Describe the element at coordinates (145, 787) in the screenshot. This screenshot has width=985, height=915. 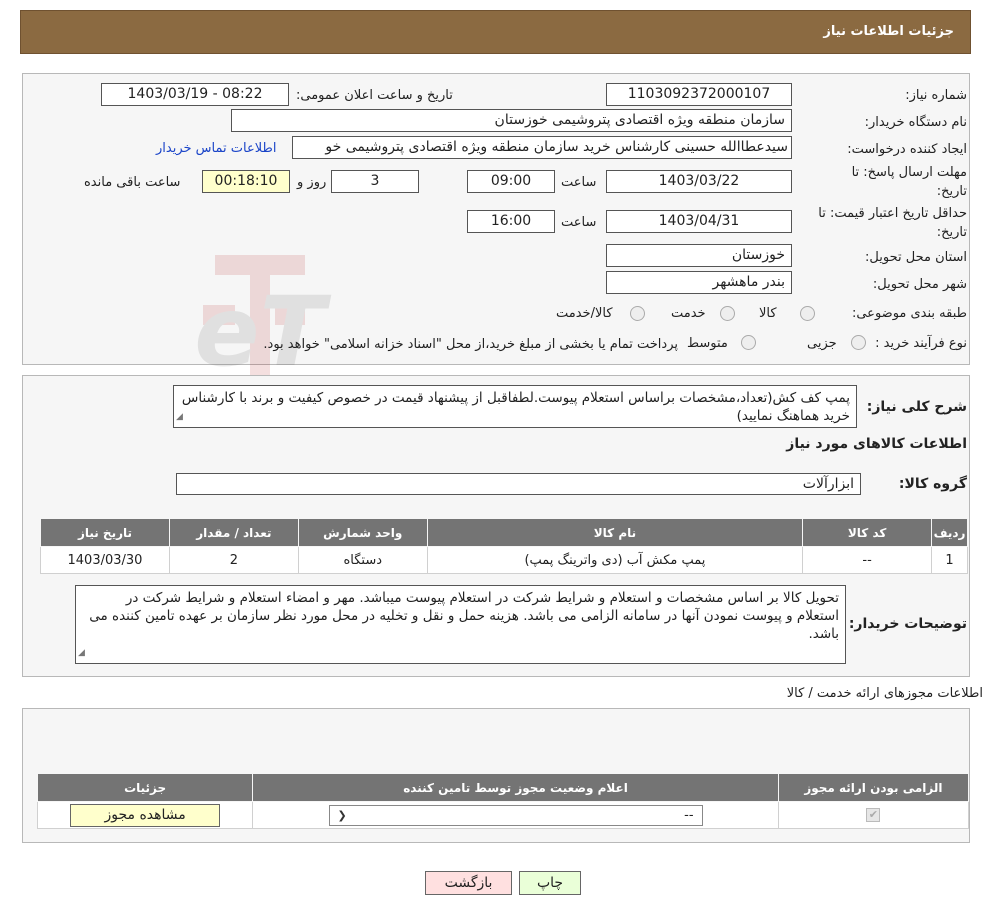
I see `col-permit-details: جزئیات` at that location.